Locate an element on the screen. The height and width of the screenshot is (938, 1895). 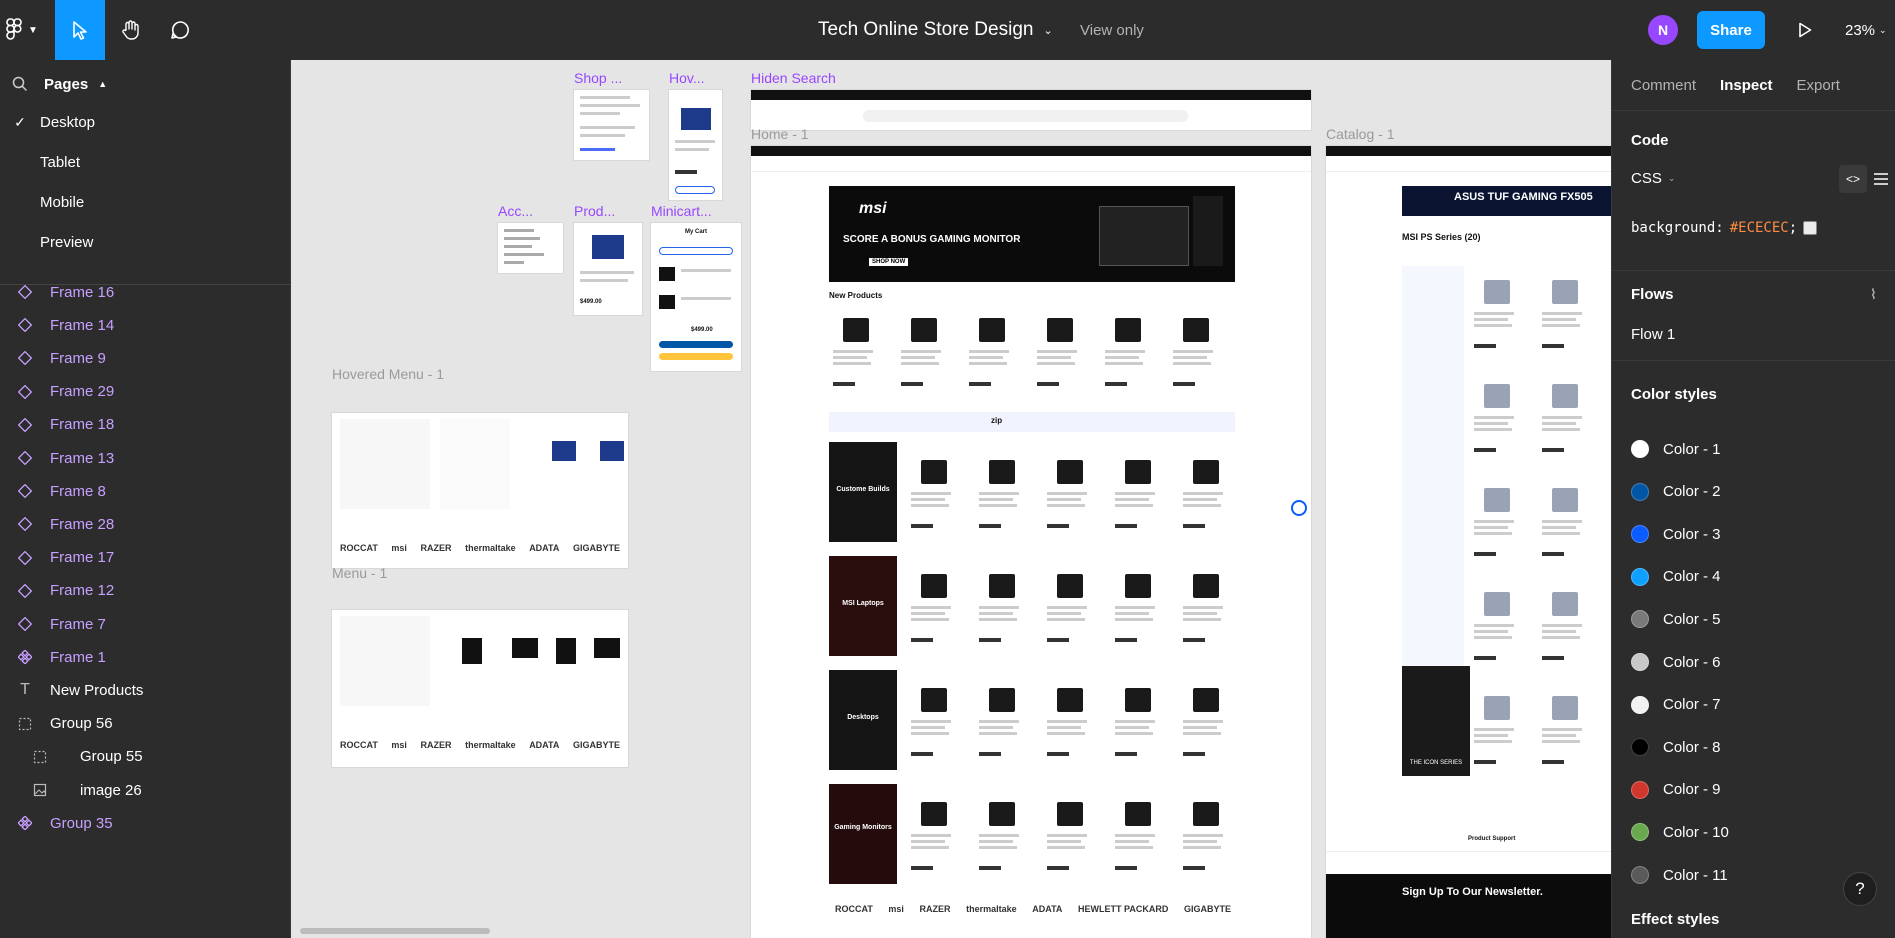
color-style-item: Color - 6 is located at coordinates (1676, 662).